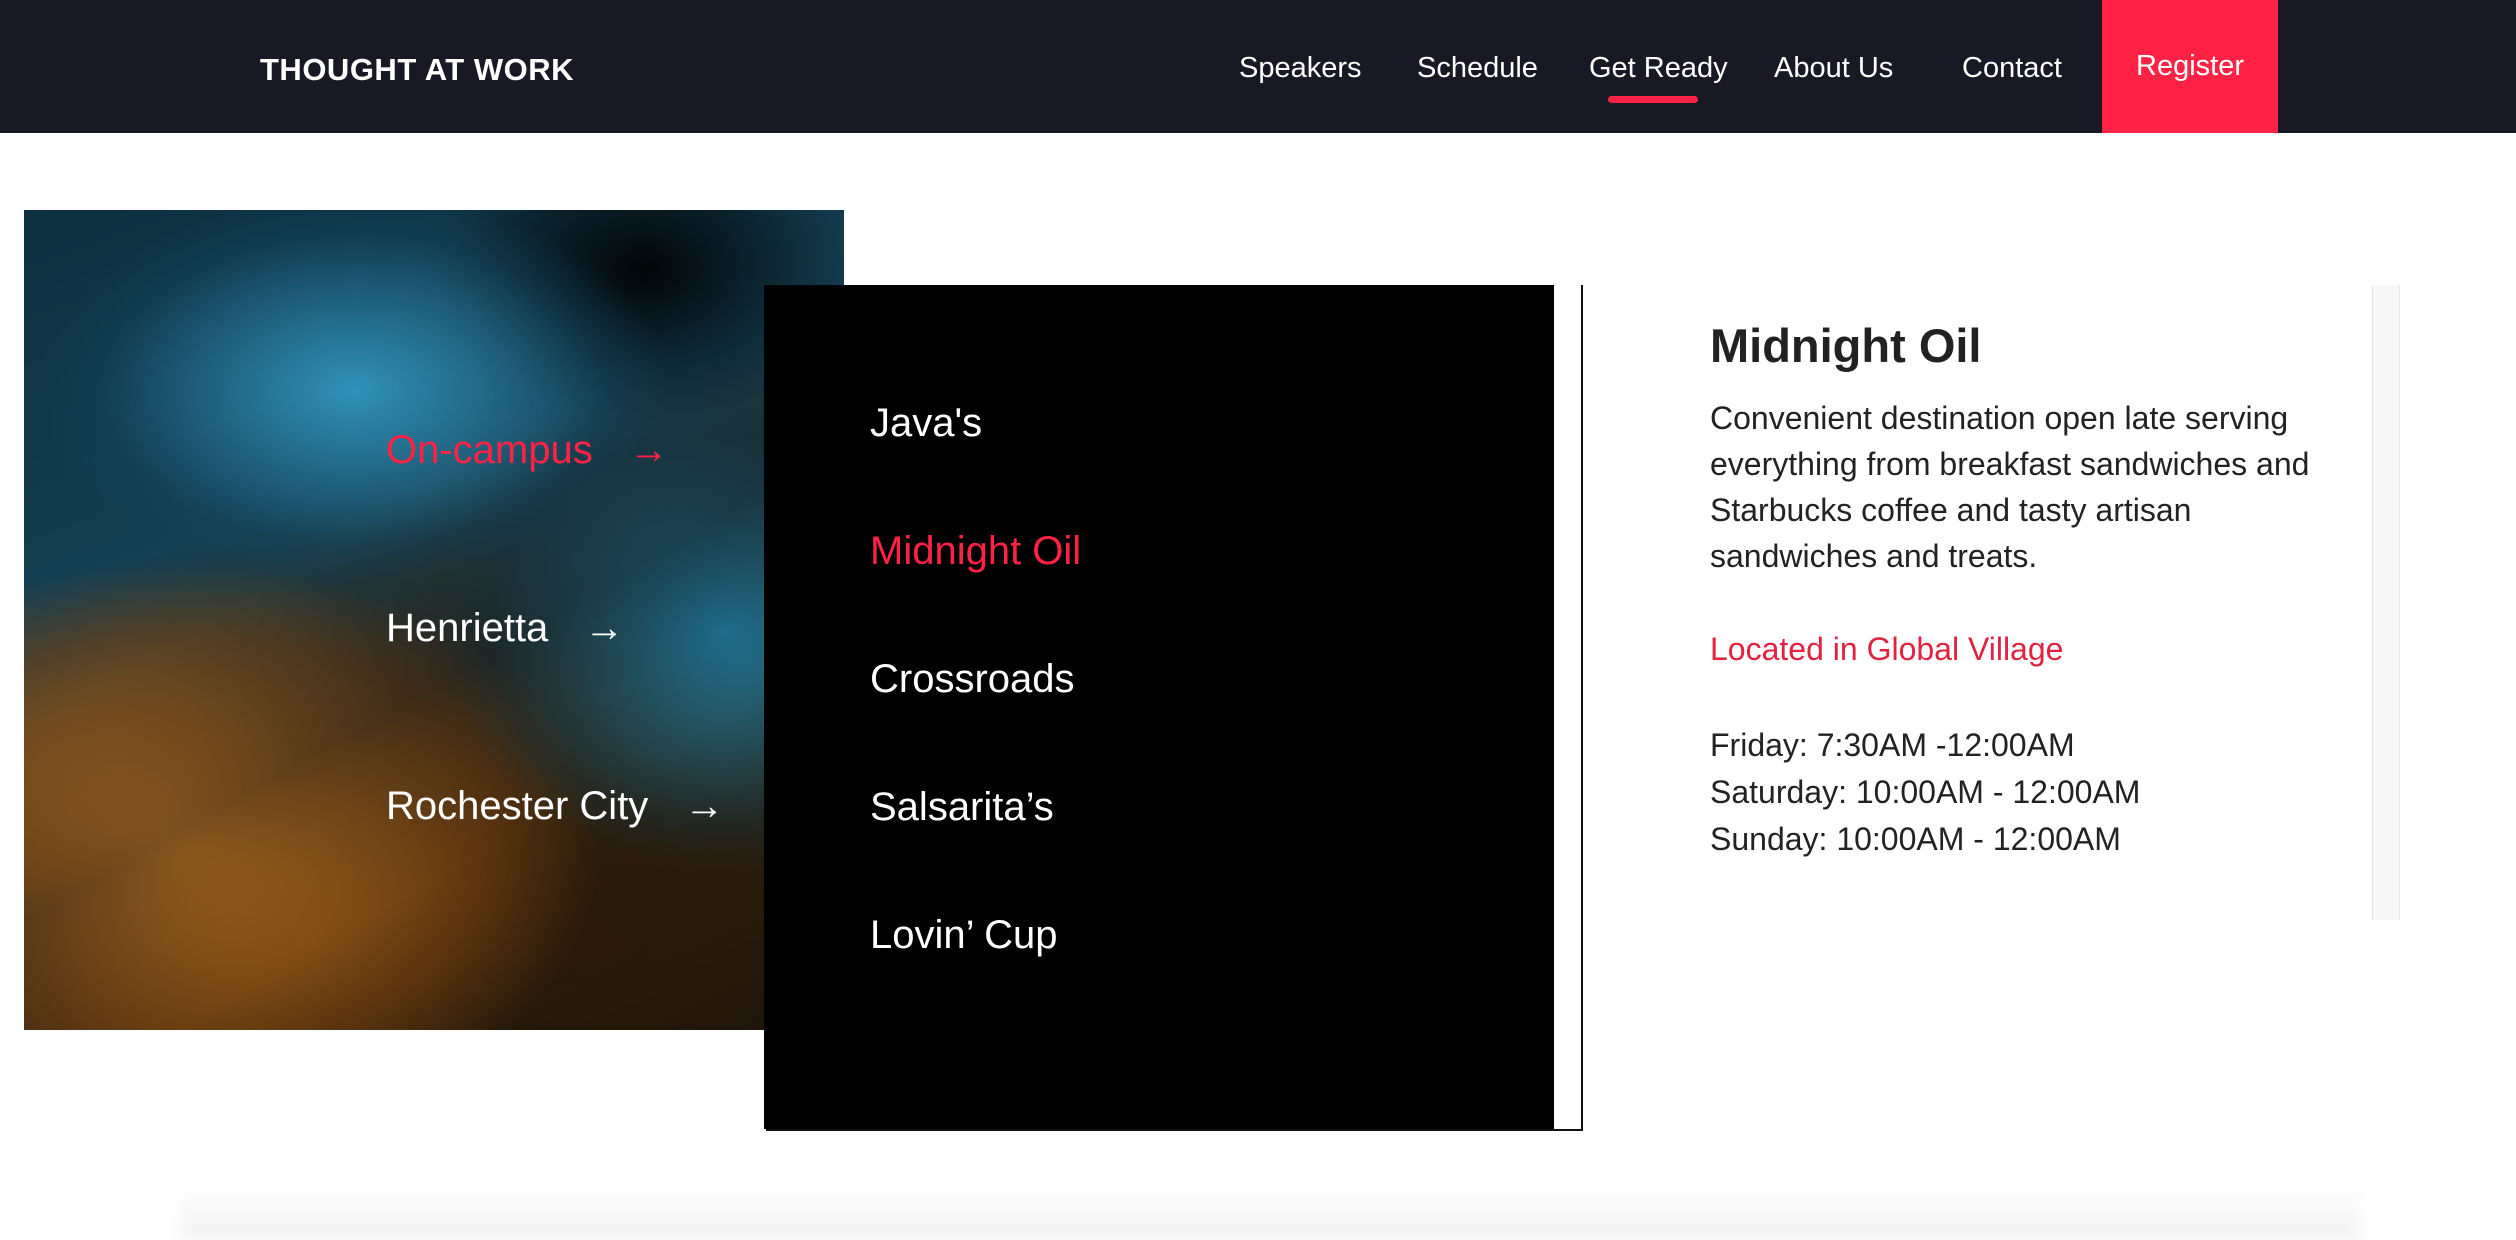 The height and width of the screenshot is (1240, 2516). I want to click on register-button: Register, so click(2190, 66).